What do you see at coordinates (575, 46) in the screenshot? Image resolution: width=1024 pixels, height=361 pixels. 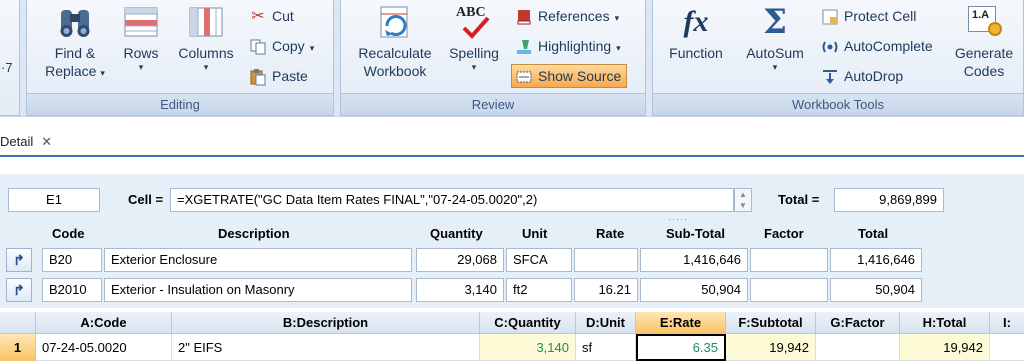 I see `highlighting-label: Highlighting` at bounding box center [575, 46].